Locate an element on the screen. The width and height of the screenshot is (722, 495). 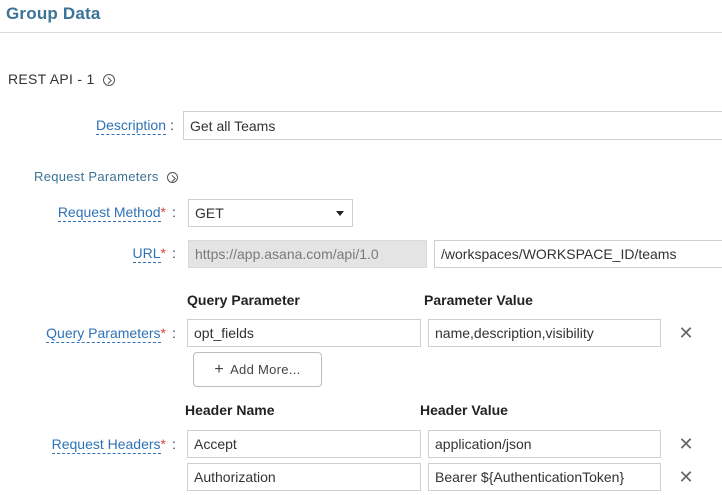
url-base-field: https://app.asana.com/api/1.0 is located at coordinates (307, 254).